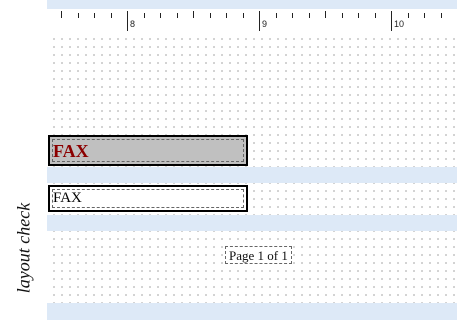  I want to click on page-number-textbox: Page 1 of 1, so click(258, 255).